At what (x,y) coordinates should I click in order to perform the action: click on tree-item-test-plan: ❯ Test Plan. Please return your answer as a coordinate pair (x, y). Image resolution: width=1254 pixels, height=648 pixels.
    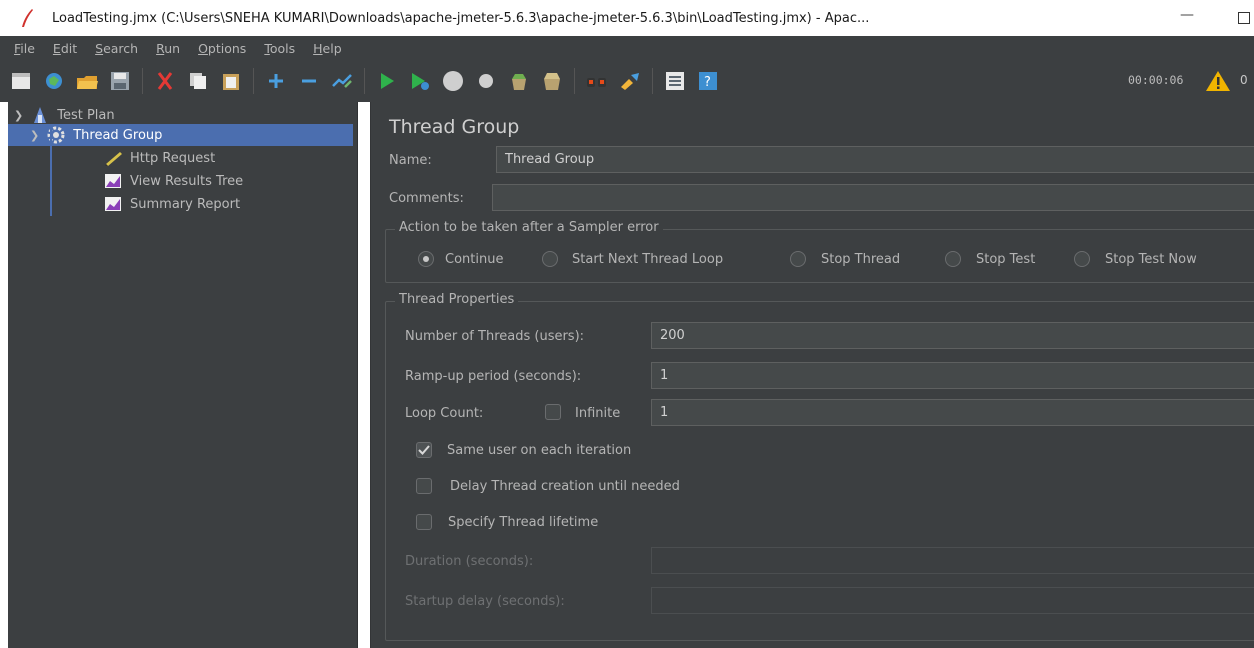
    Looking at the image, I should click on (179, 115).